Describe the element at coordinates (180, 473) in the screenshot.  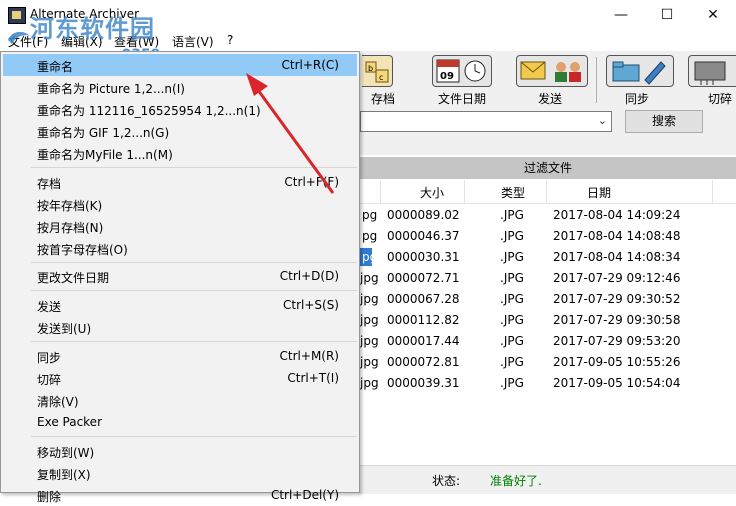
I see `menu-item-copy-to: 复制到(X)` at that location.